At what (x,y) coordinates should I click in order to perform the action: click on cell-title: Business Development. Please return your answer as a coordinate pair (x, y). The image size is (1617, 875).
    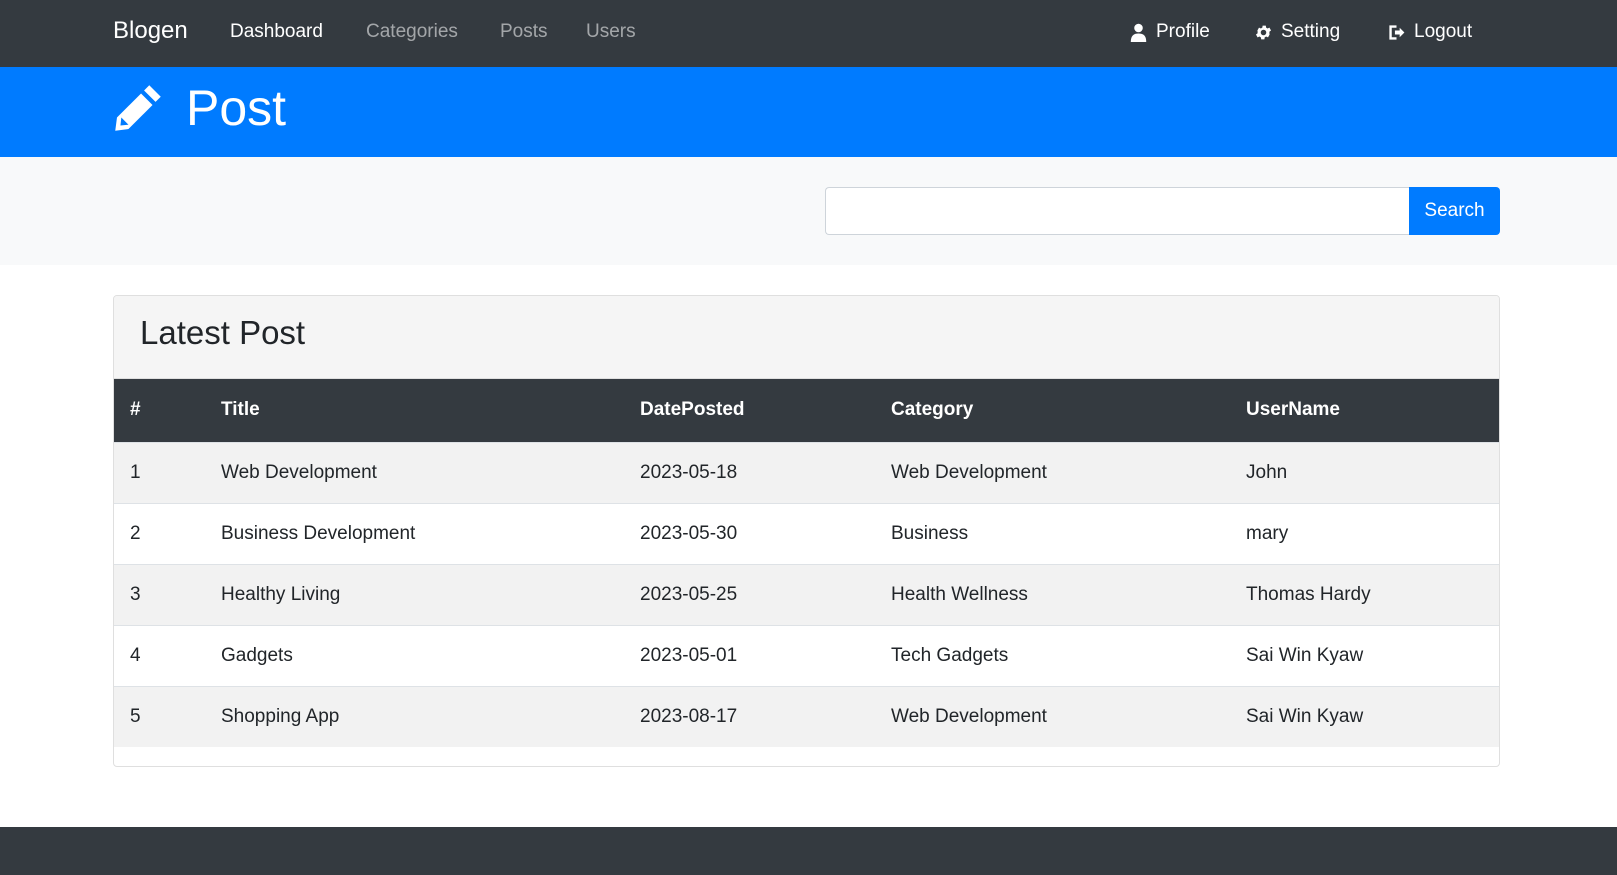
    Looking at the image, I should click on (318, 533).